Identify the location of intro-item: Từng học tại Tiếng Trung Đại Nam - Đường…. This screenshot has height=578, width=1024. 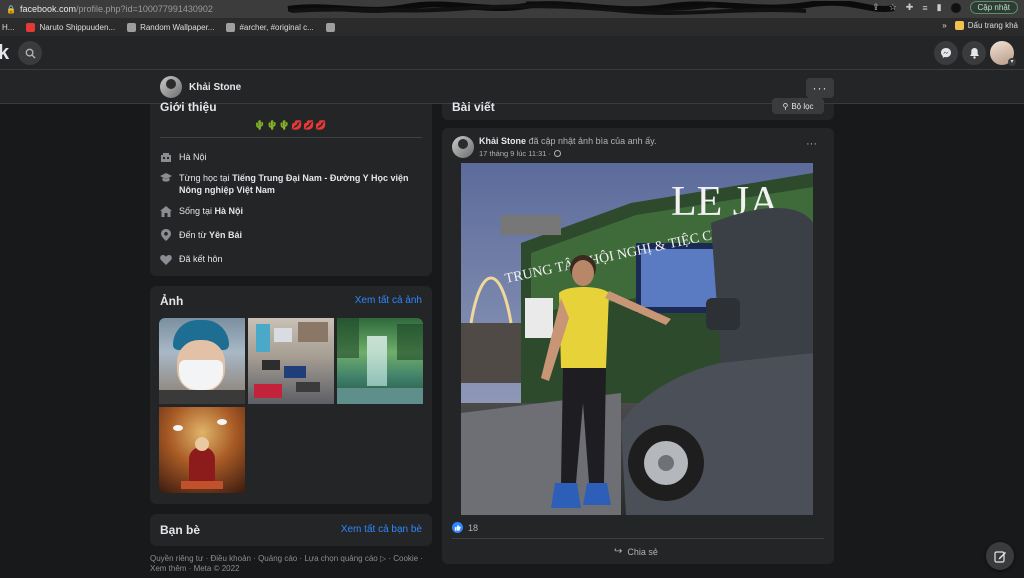
(291, 184).